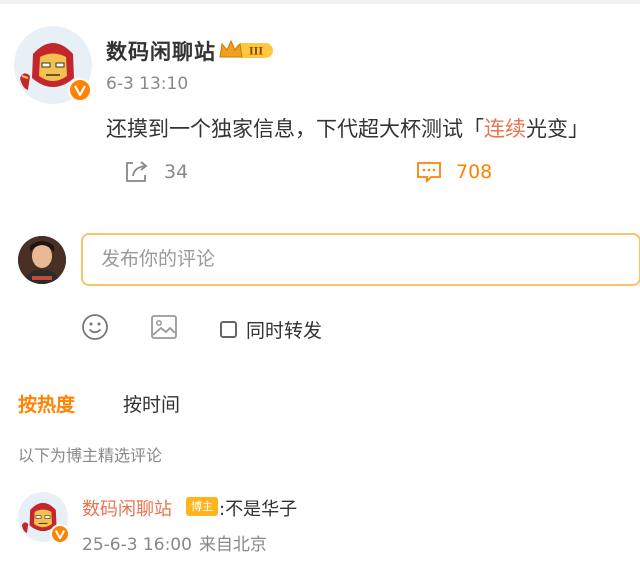 The height and width of the screenshot is (576, 640). Describe the element at coordinates (46, 403) in the screenshot. I see `tab-sort-hot: 按热度` at that location.